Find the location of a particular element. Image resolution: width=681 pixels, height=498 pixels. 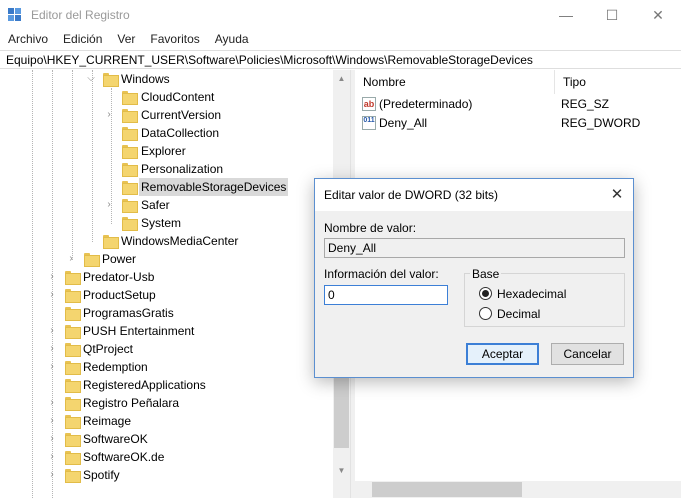

tree-item-programasgratis: ProgramasGratis is located at coordinates (166, 313).